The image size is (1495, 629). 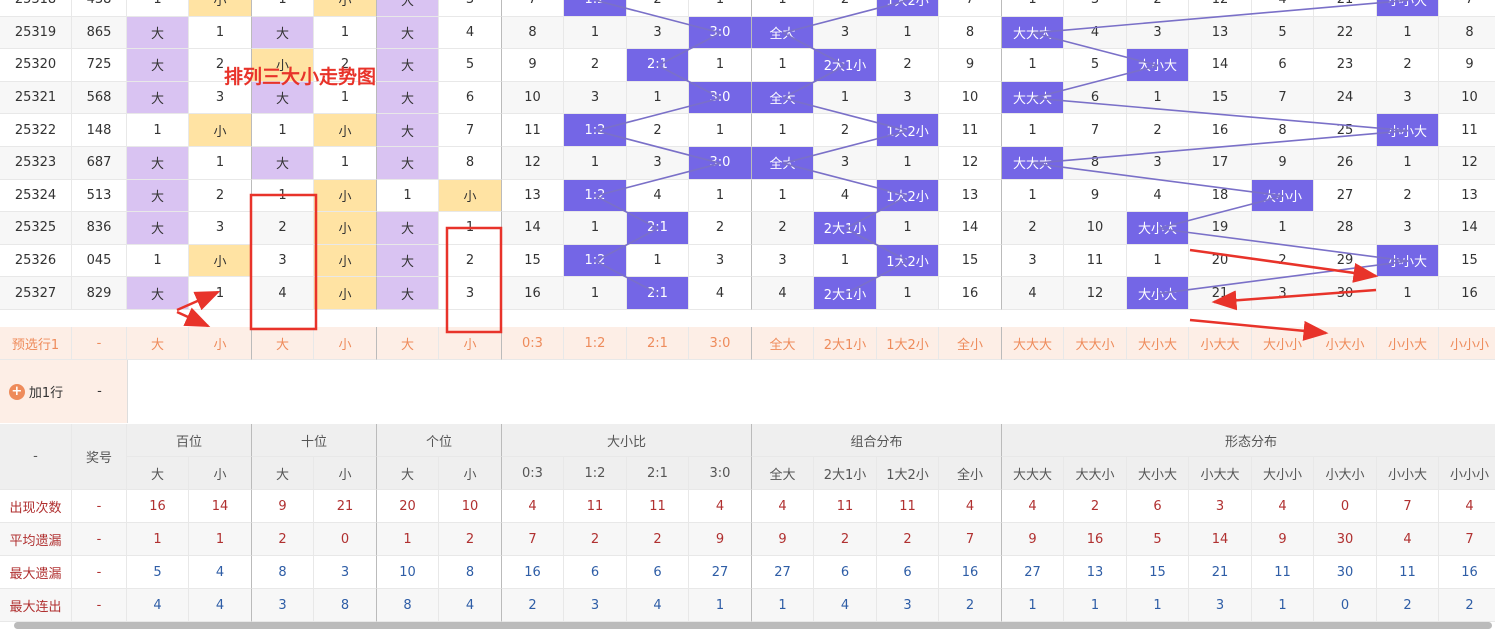 I want to click on trend-title: 排列三大小走势图, so click(x=300, y=77).